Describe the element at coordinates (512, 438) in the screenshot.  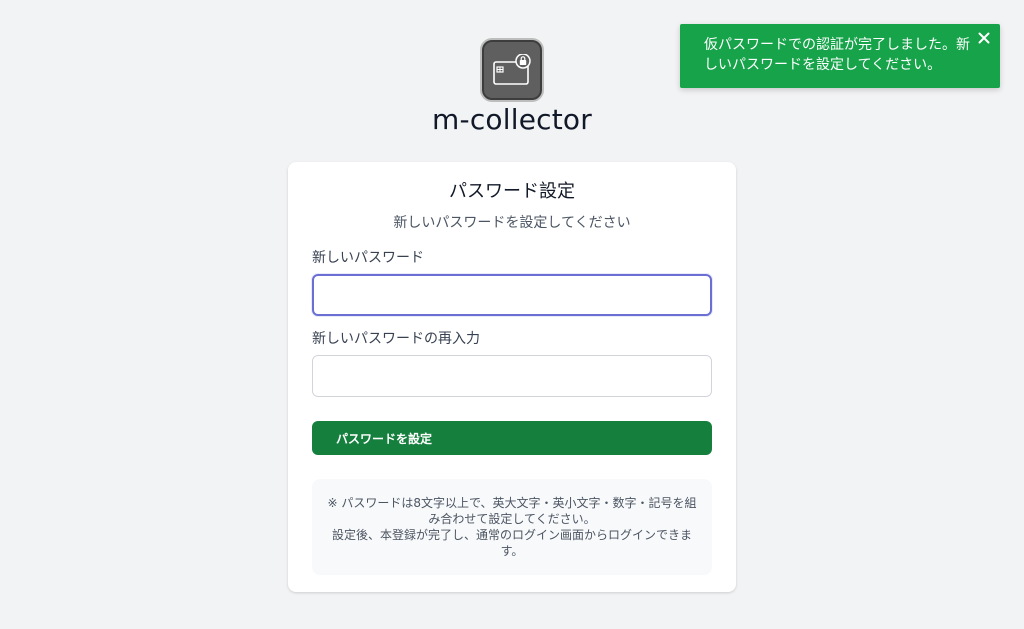
I see `set-password-button: パスワードを設定` at that location.